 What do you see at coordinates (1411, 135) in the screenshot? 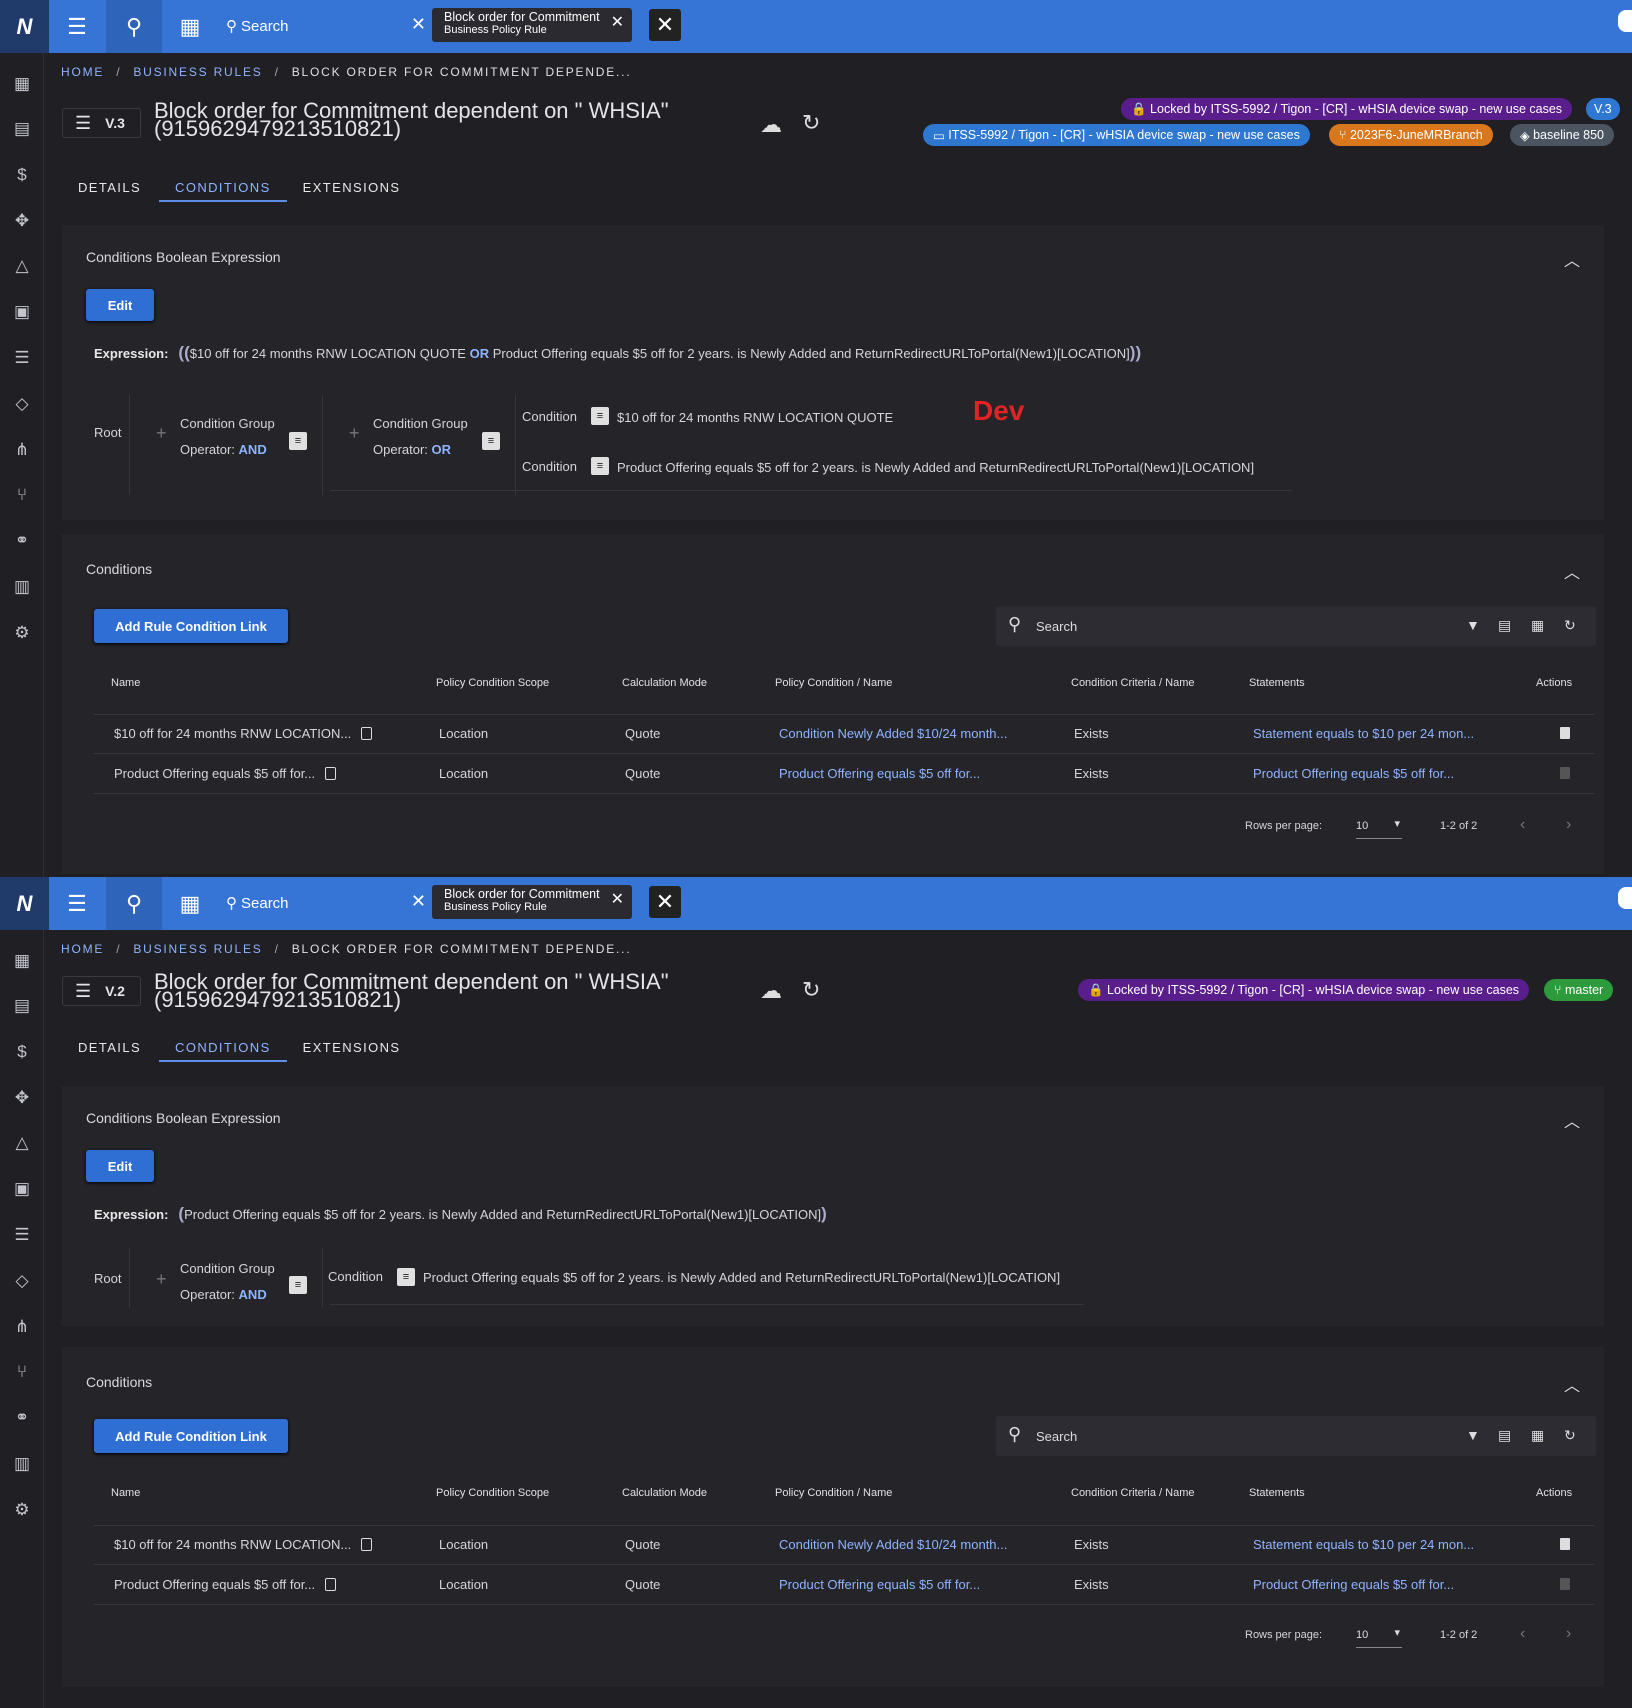
I see `branch-chip: ⑂ 2023F6-JuneMRBranch` at bounding box center [1411, 135].